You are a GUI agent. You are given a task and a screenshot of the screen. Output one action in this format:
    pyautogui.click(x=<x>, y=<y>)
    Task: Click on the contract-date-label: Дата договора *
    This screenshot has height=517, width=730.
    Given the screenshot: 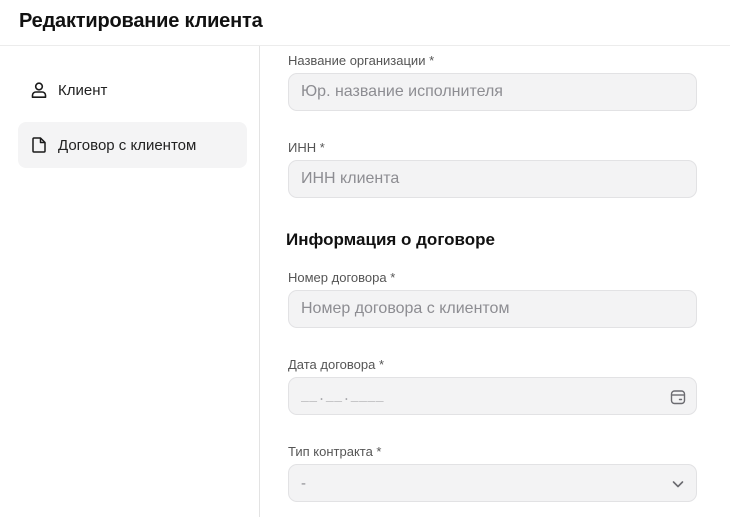 What is the action you would take?
    pyautogui.click(x=336, y=364)
    